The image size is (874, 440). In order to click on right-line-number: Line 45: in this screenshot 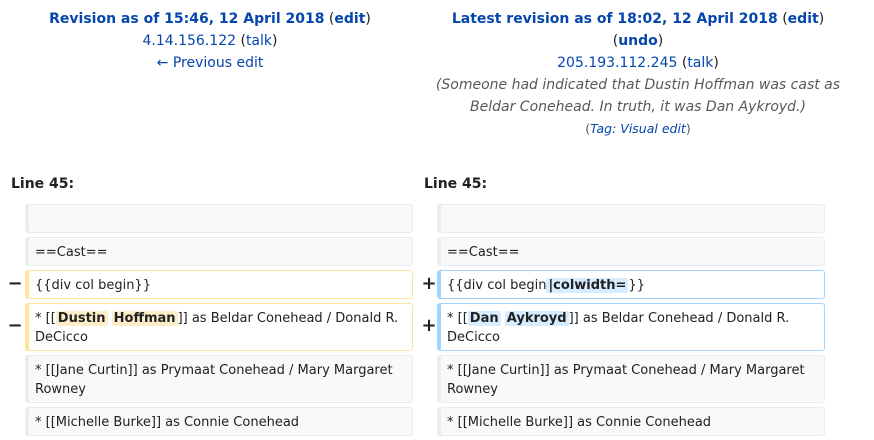, I will do `click(456, 184)`.